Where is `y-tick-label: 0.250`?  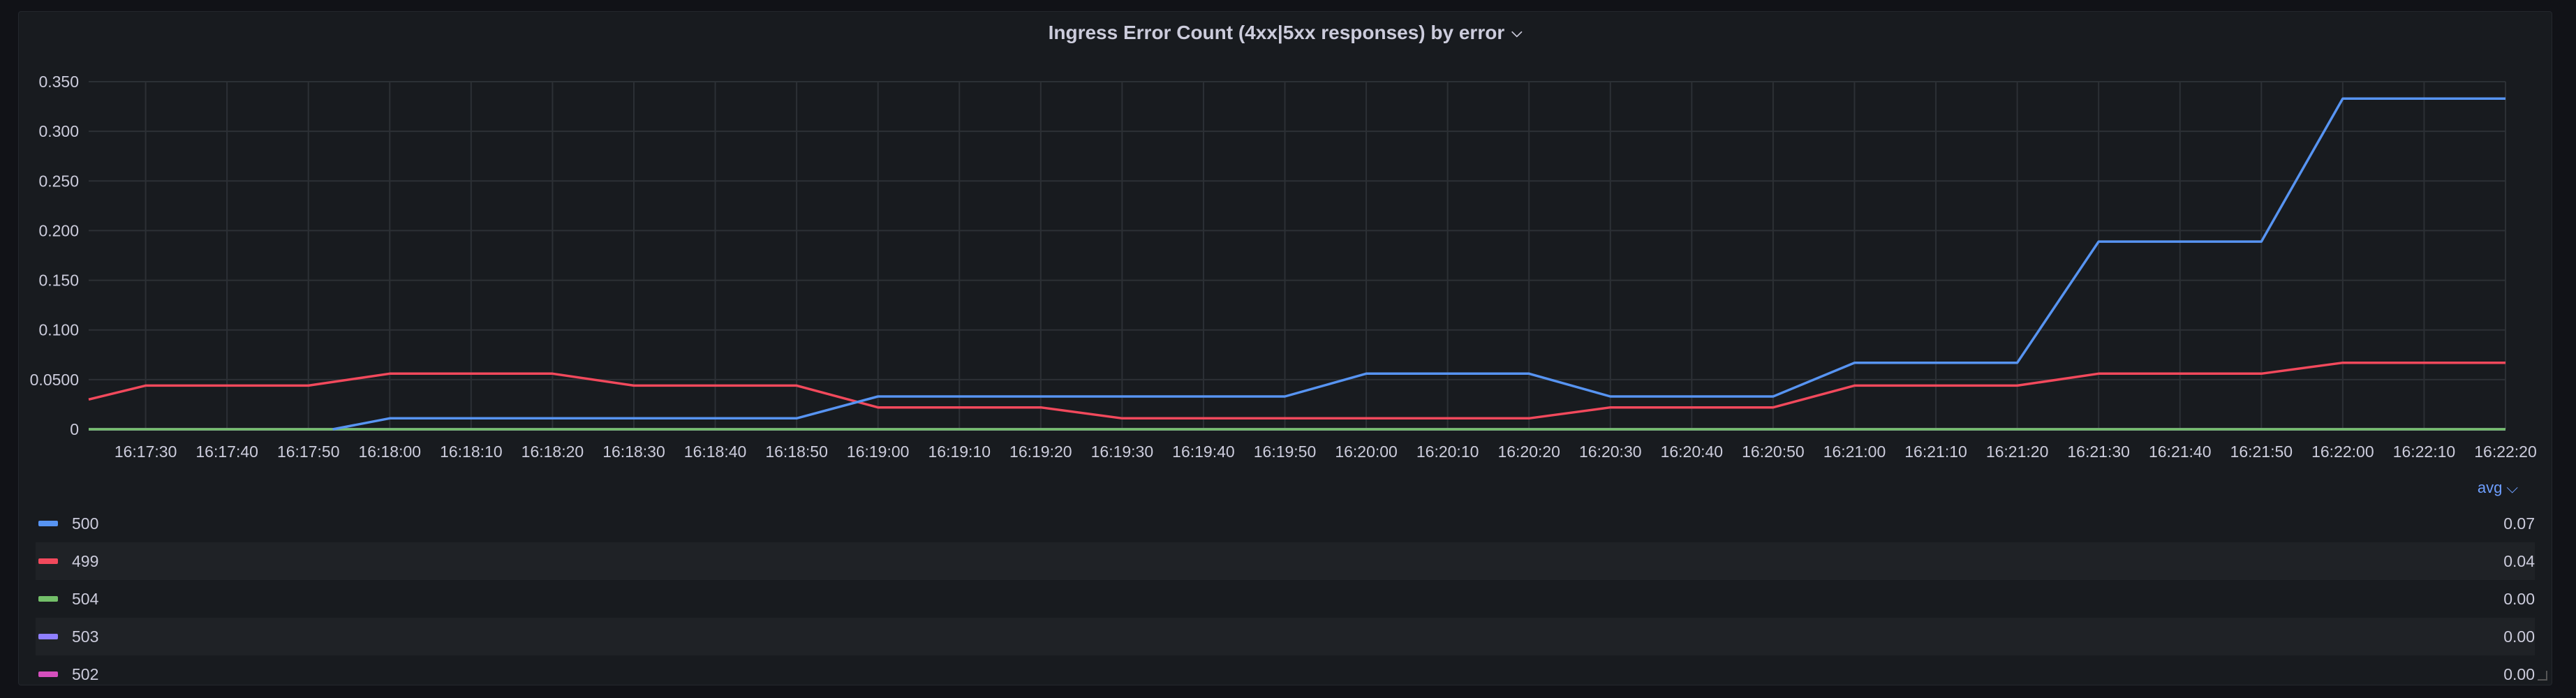 y-tick-label: 0.250 is located at coordinates (58, 181).